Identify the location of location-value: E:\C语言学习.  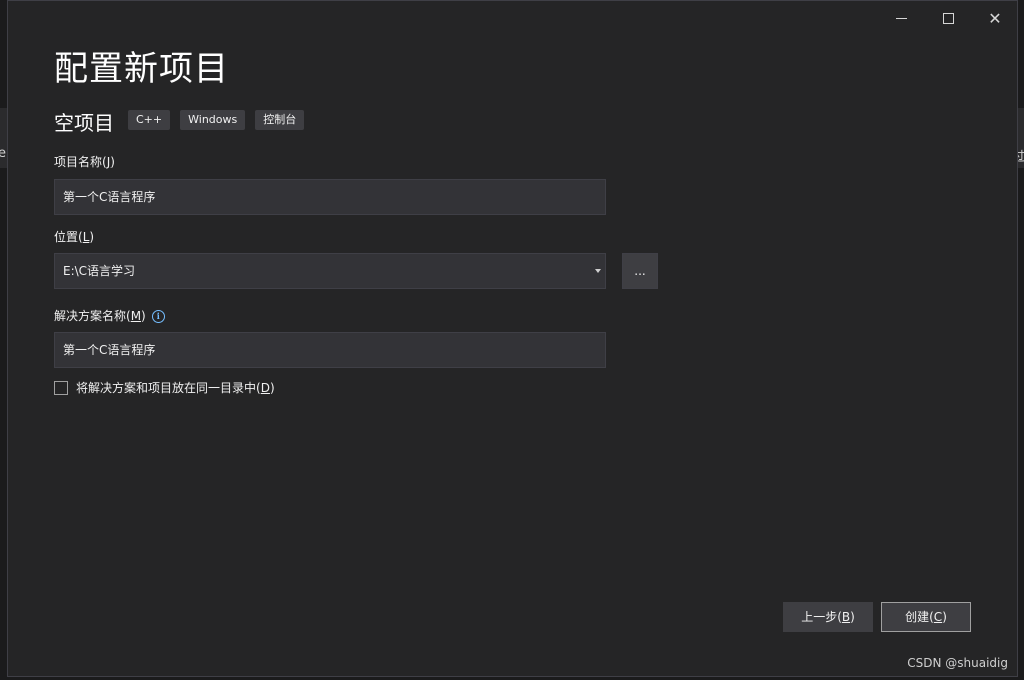
(99, 271).